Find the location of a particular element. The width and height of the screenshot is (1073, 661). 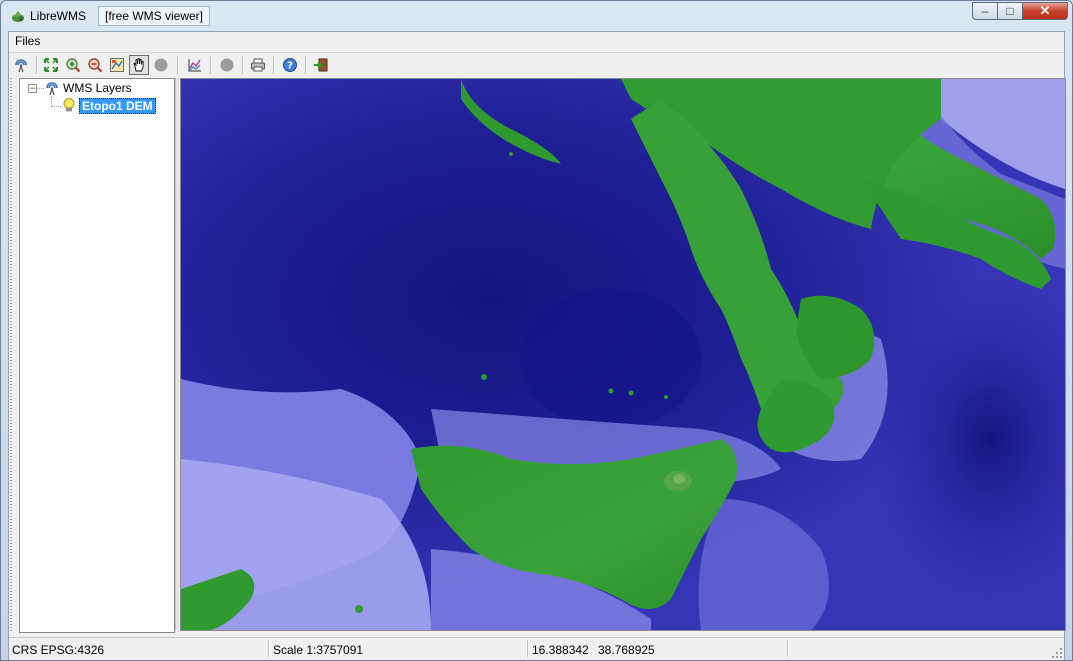

status-crs: CRS EPSG:4326 is located at coordinates (58, 650).